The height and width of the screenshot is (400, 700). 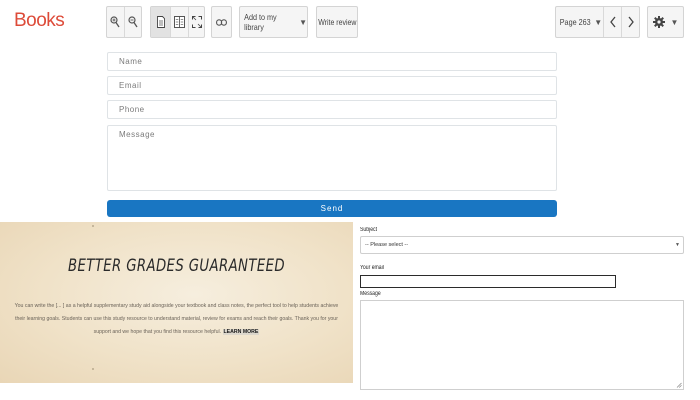 I want to click on zoom-out-icon, so click(x=133, y=22).